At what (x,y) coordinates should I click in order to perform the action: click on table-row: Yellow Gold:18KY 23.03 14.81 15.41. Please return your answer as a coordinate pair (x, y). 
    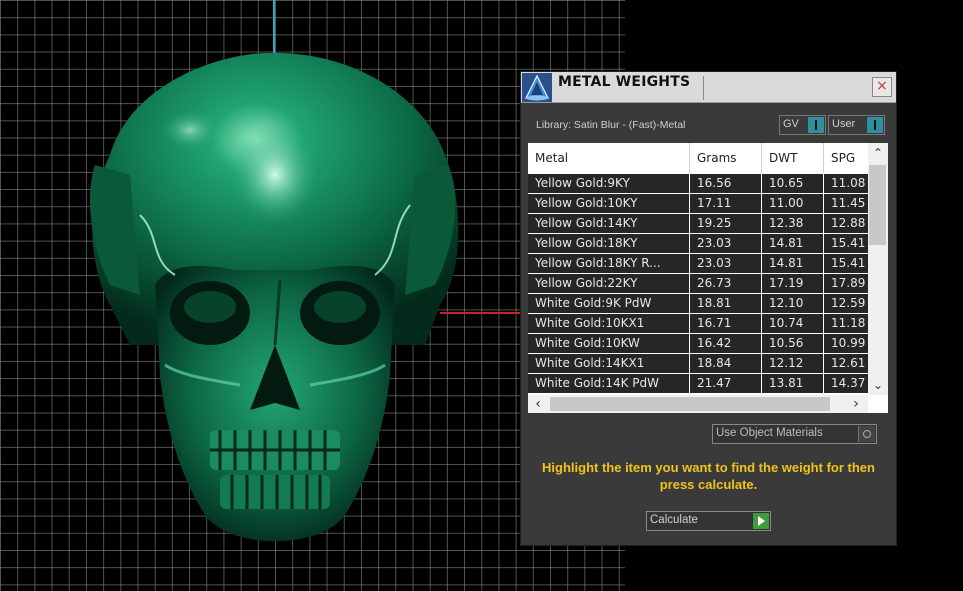
    Looking at the image, I should click on (698, 243).